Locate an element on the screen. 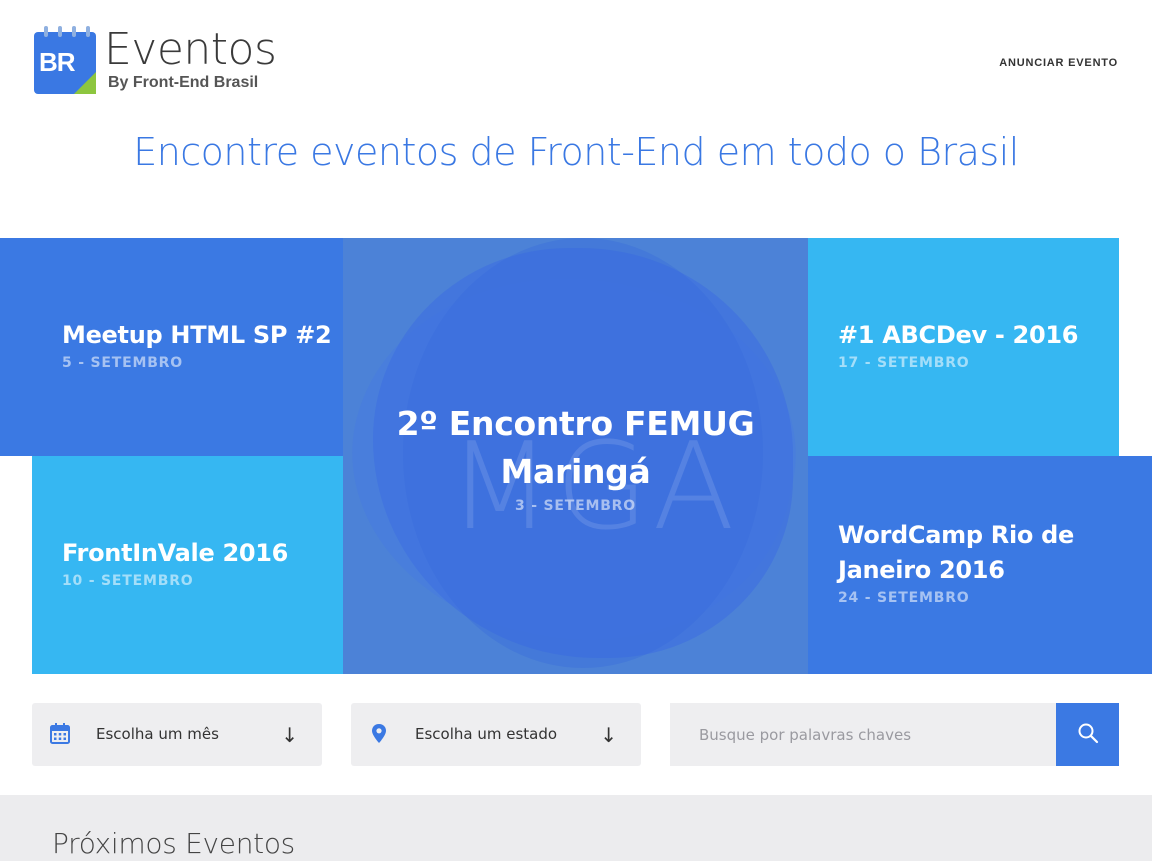 Image resolution: width=1152 pixels, height=861 pixels. state-select-label: Escolha um estado is located at coordinates (486, 734).